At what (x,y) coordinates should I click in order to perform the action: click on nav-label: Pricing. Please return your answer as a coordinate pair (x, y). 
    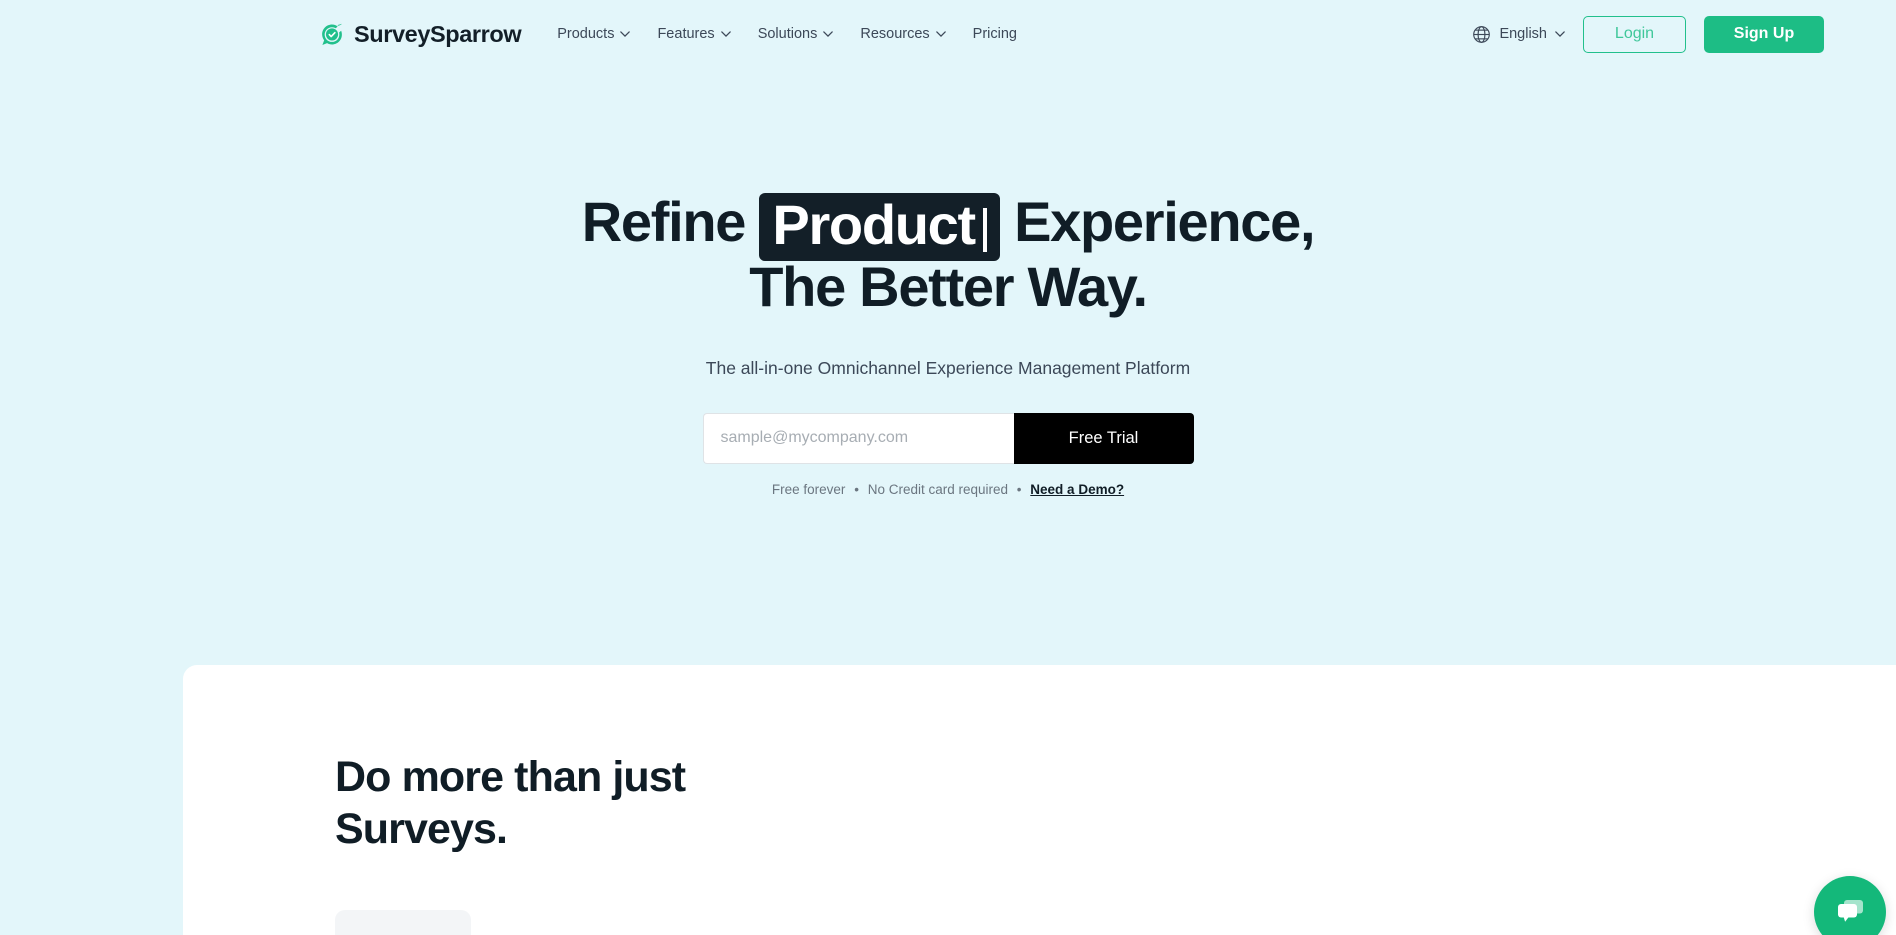
    Looking at the image, I should click on (994, 34).